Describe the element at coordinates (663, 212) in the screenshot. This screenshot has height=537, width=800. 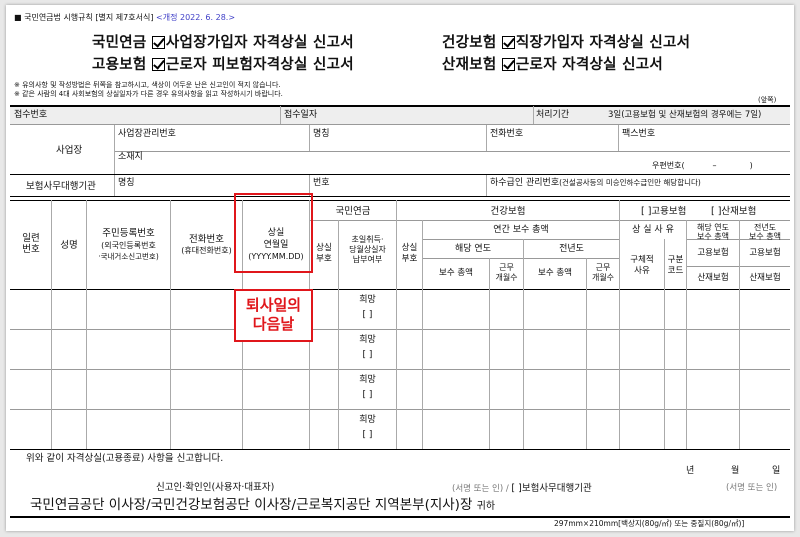
I see `employment-checkbox: [ ]고용보험` at that location.